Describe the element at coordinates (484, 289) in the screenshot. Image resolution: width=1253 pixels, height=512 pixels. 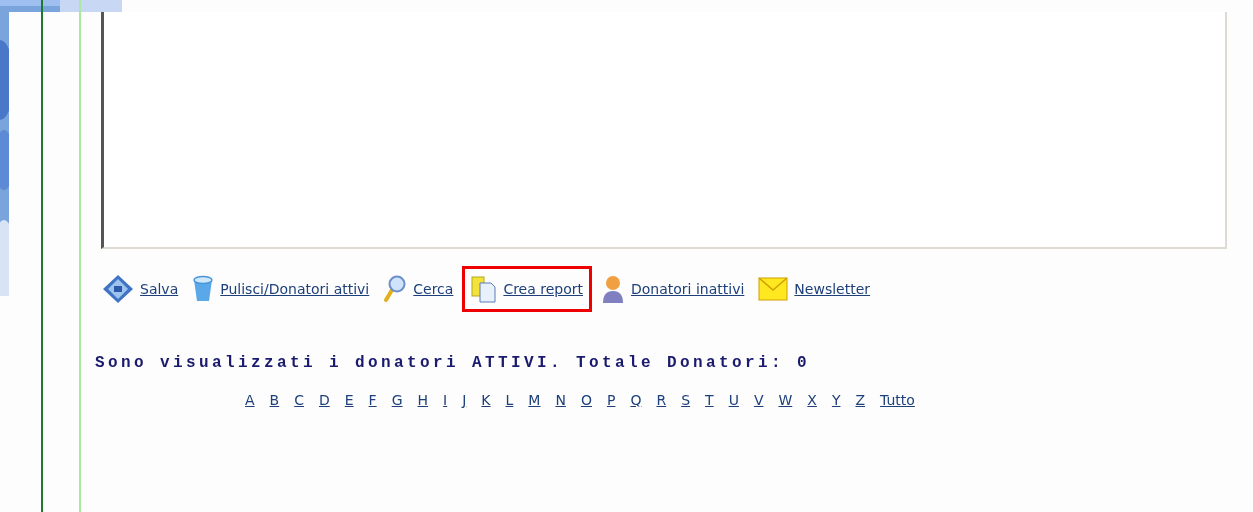
I see `documents-icon` at that location.